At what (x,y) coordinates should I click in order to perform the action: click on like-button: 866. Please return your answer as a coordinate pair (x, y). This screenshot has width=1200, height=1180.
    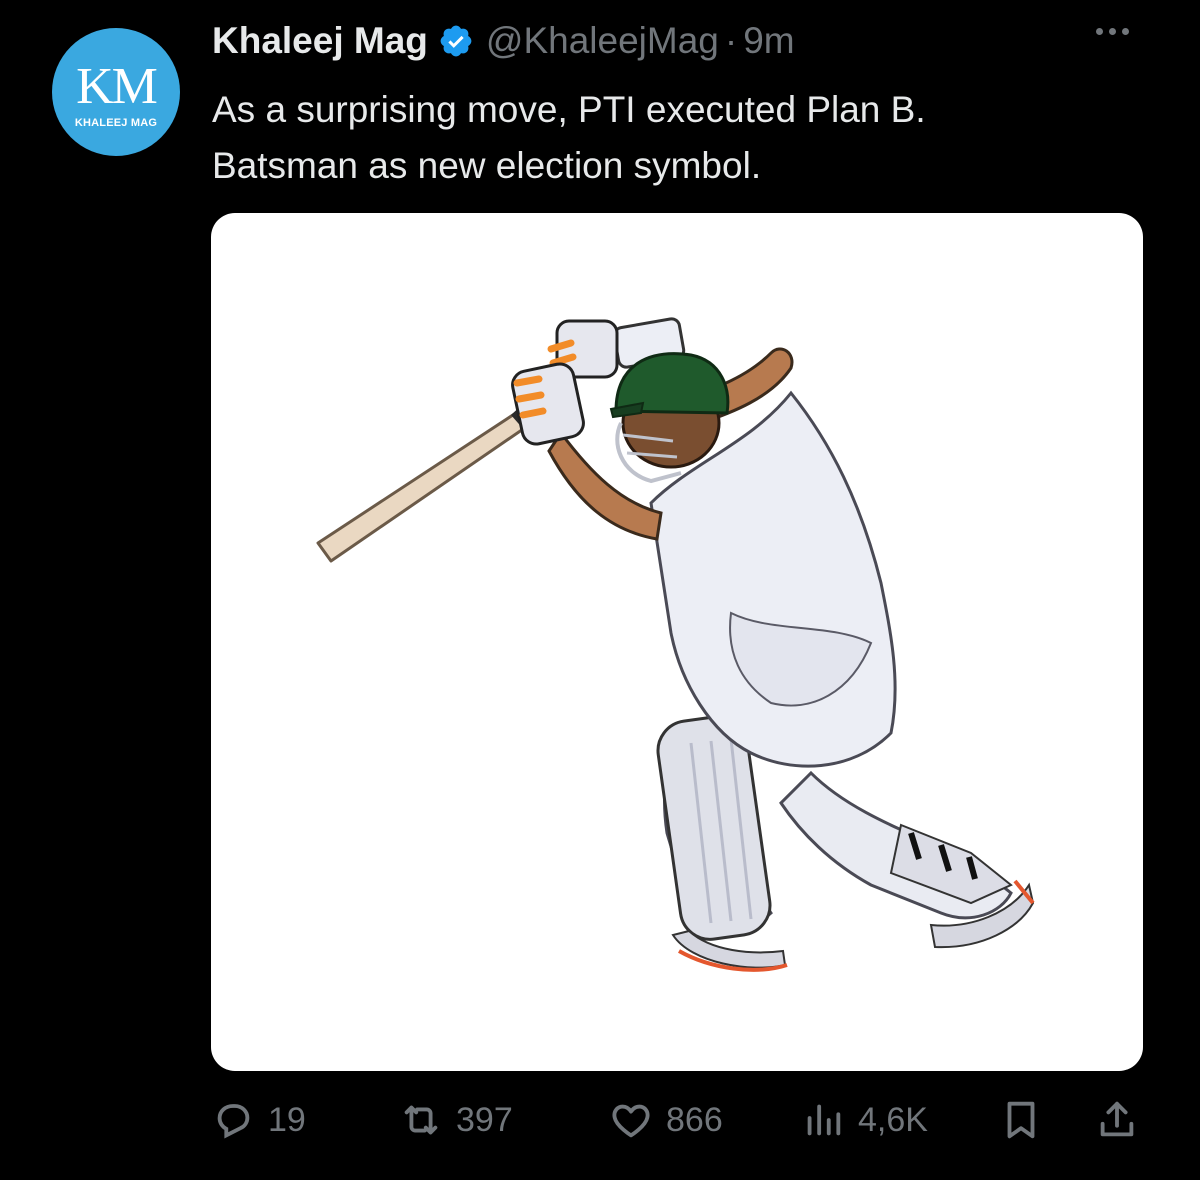
    Looking at the image, I should click on (665, 1120).